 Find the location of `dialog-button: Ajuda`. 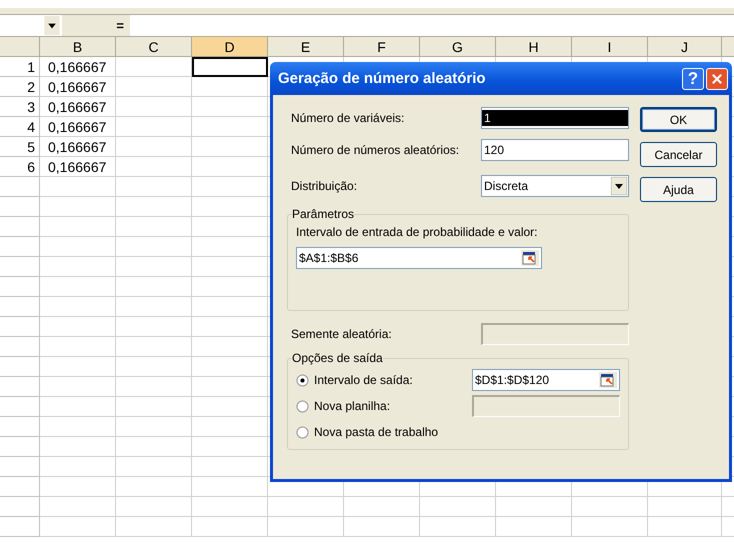

dialog-button: Ajuda is located at coordinates (678, 189).